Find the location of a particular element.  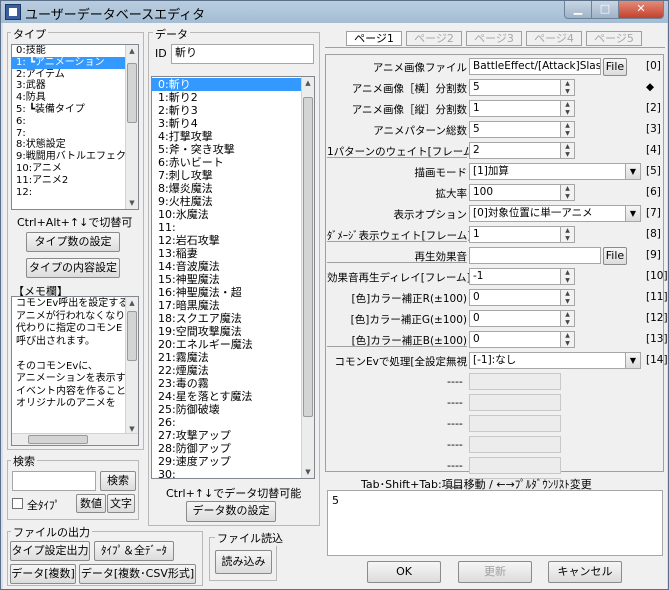

apply-button: 更新 is located at coordinates (495, 572).